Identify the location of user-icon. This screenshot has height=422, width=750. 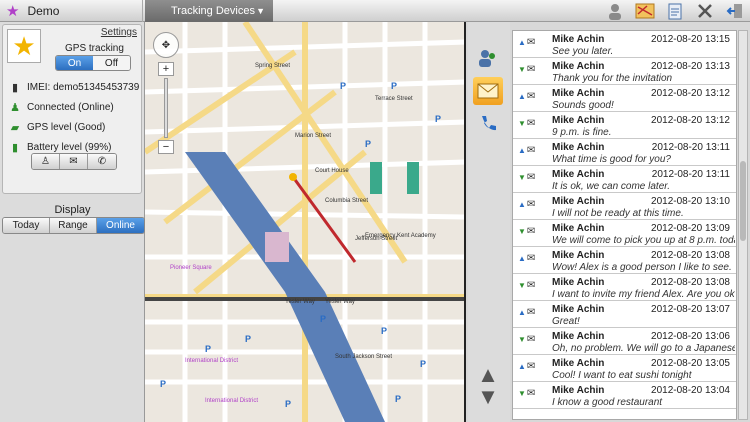
(615, 11).